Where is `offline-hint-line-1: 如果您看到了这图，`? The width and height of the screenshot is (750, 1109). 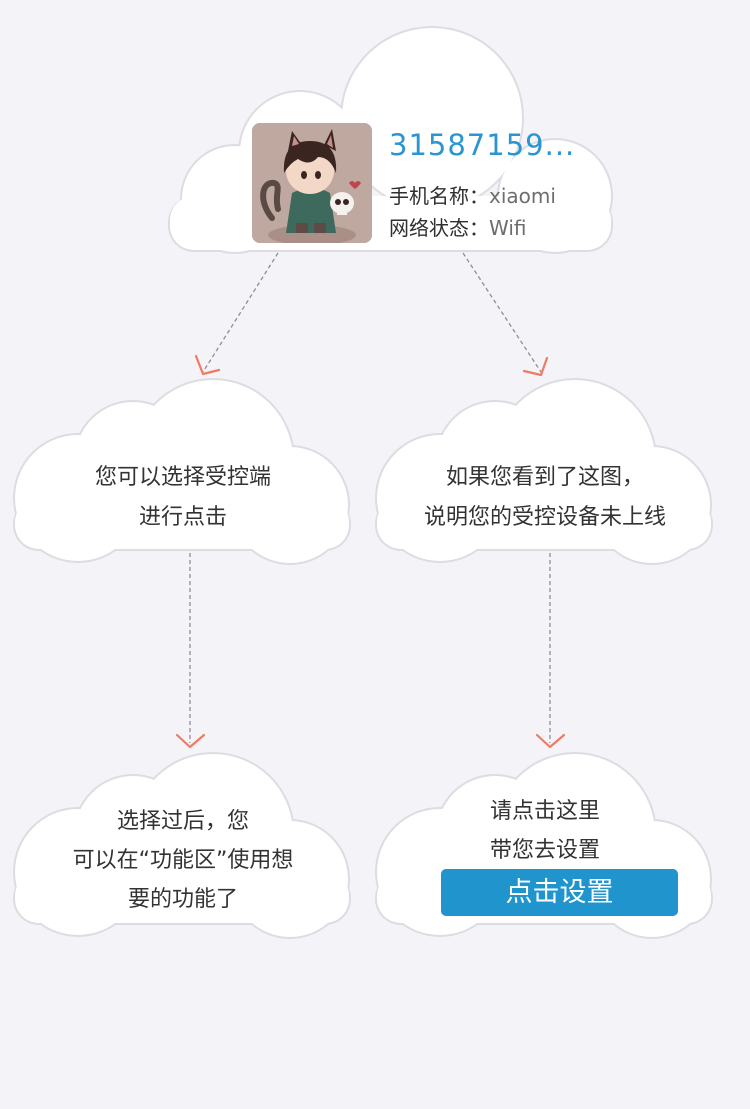 offline-hint-line-1: 如果您看到了这图， is located at coordinates (544, 477).